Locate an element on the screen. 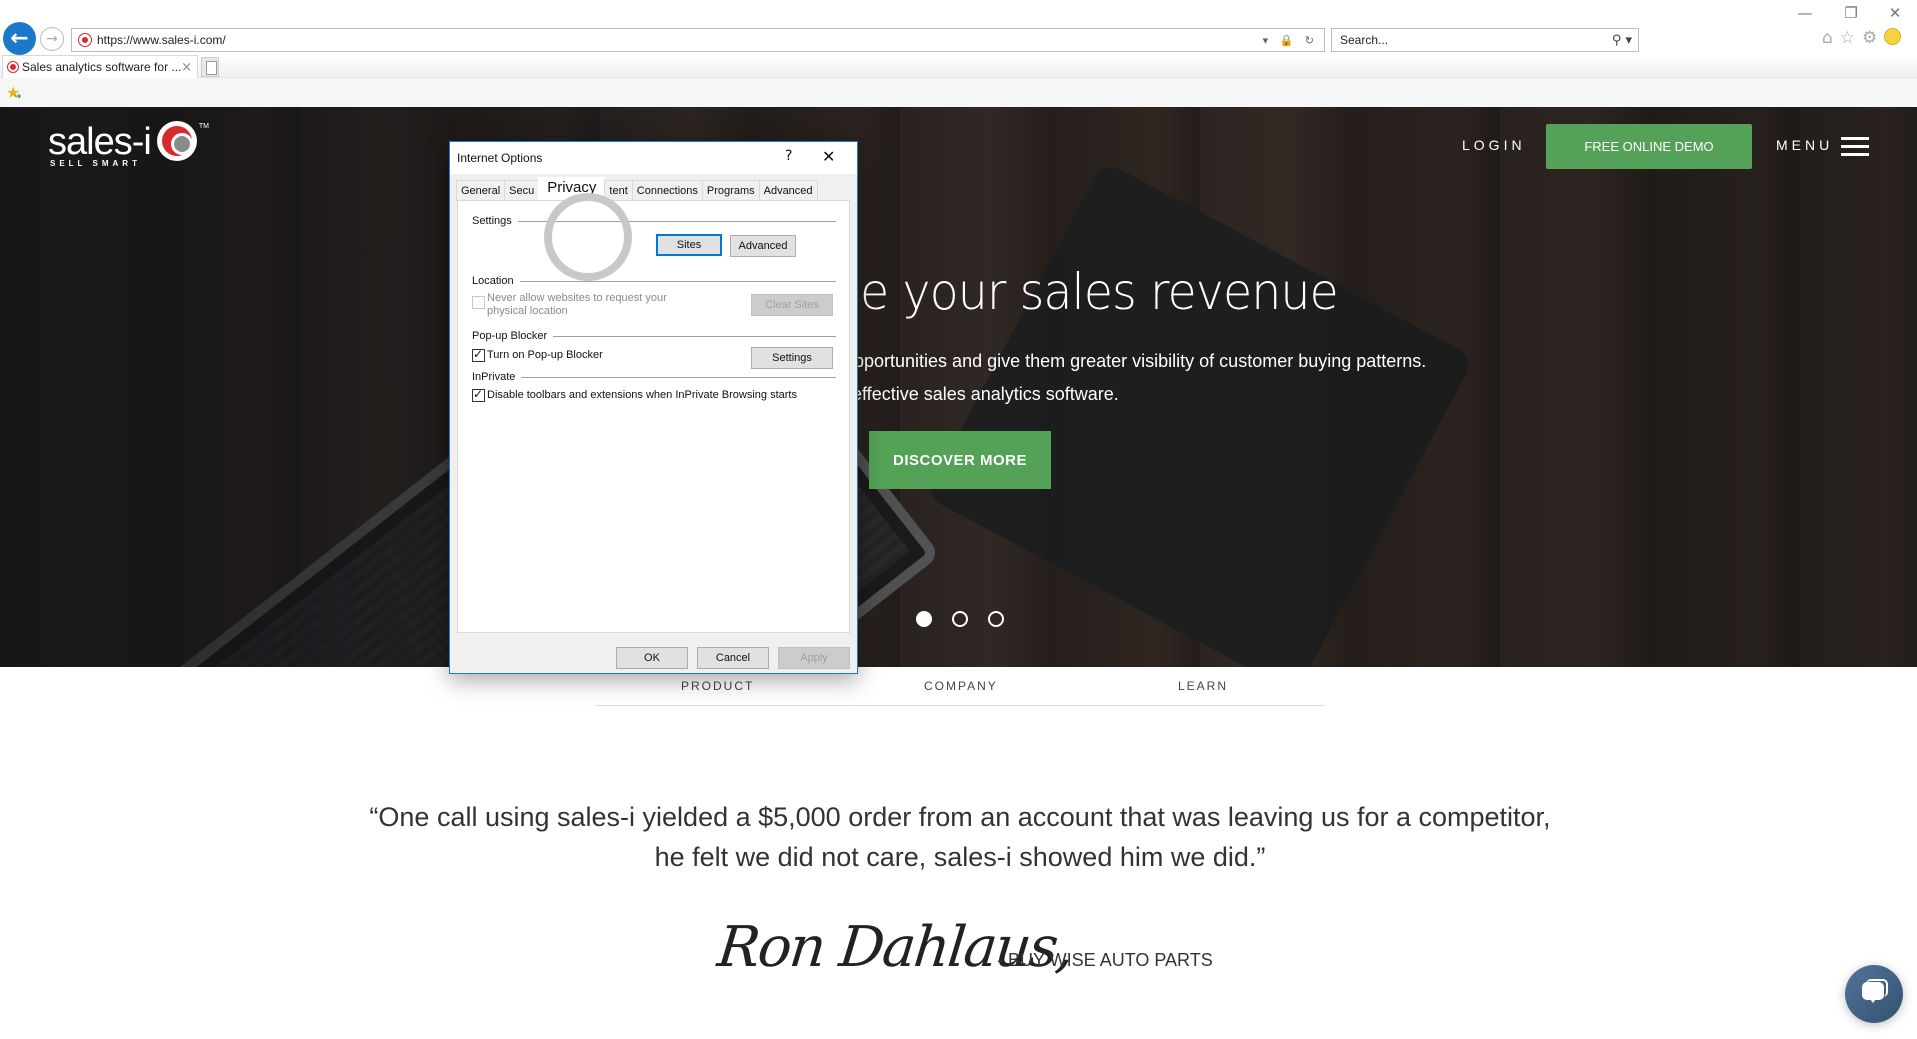 The width and height of the screenshot is (1917, 1039). tab-privacy: Privacy is located at coordinates (572, 189).